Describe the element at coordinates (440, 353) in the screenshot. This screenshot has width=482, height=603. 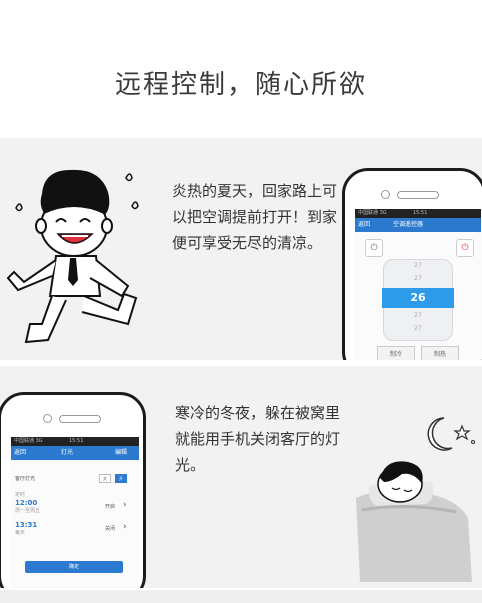
I see `heat-mode-button: 制热` at that location.